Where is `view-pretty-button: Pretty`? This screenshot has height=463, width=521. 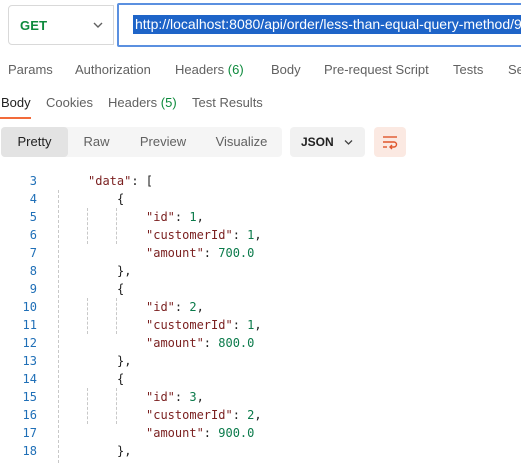
view-pretty-button: Pretty is located at coordinates (34, 142).